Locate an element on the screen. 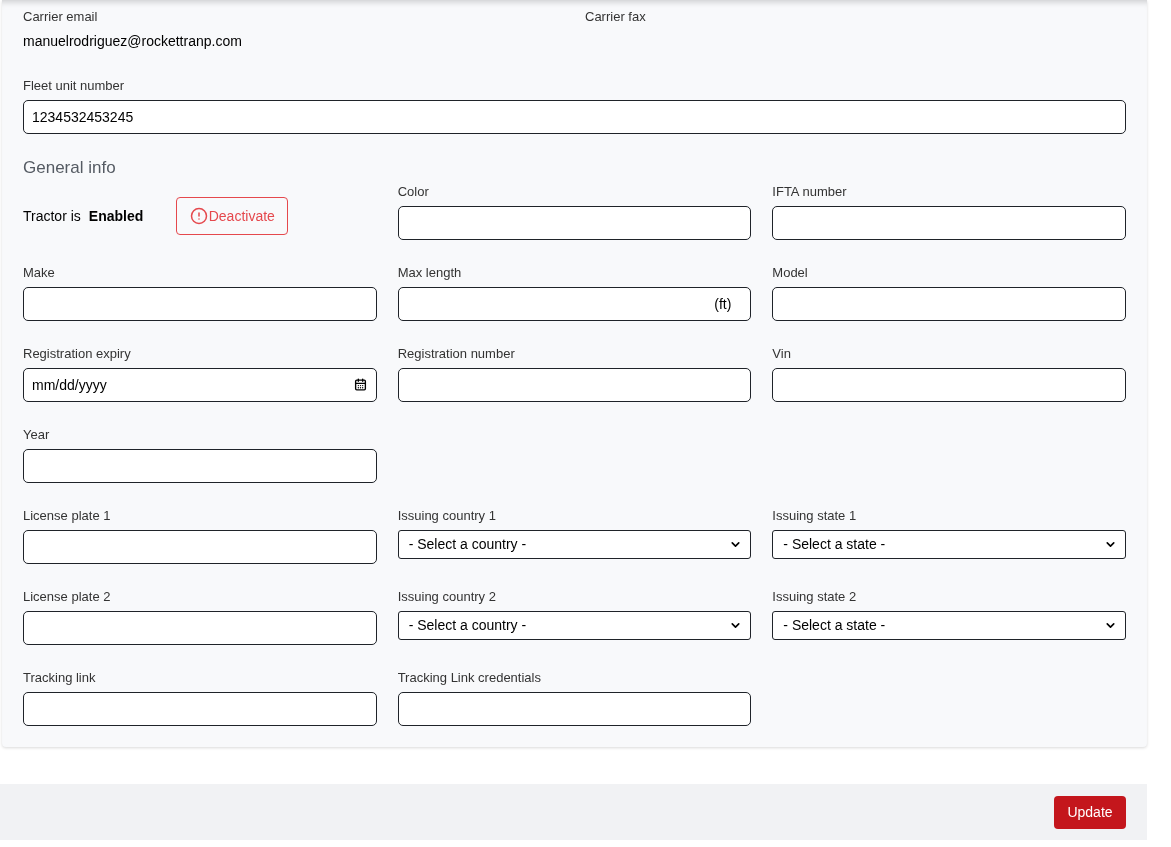 Image resolution: width=1171 pixels, height=847 pixels. status-value: Enabled is located at coordinates (116, 216).